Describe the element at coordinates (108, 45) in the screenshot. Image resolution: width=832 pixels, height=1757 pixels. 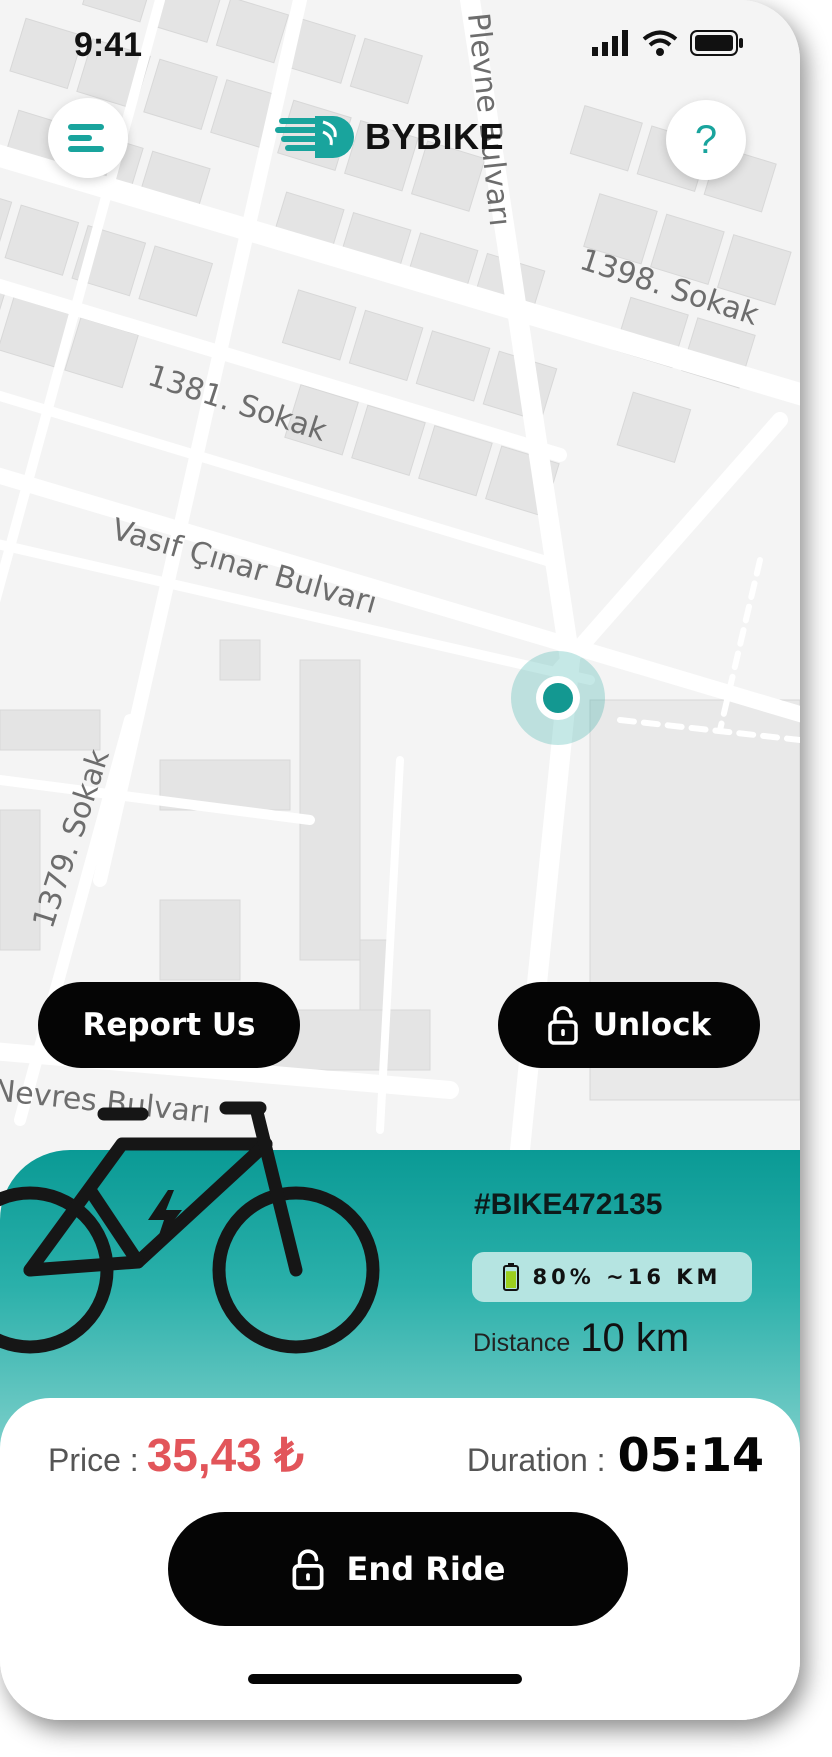
I see `status-time: 9:41` at that location.